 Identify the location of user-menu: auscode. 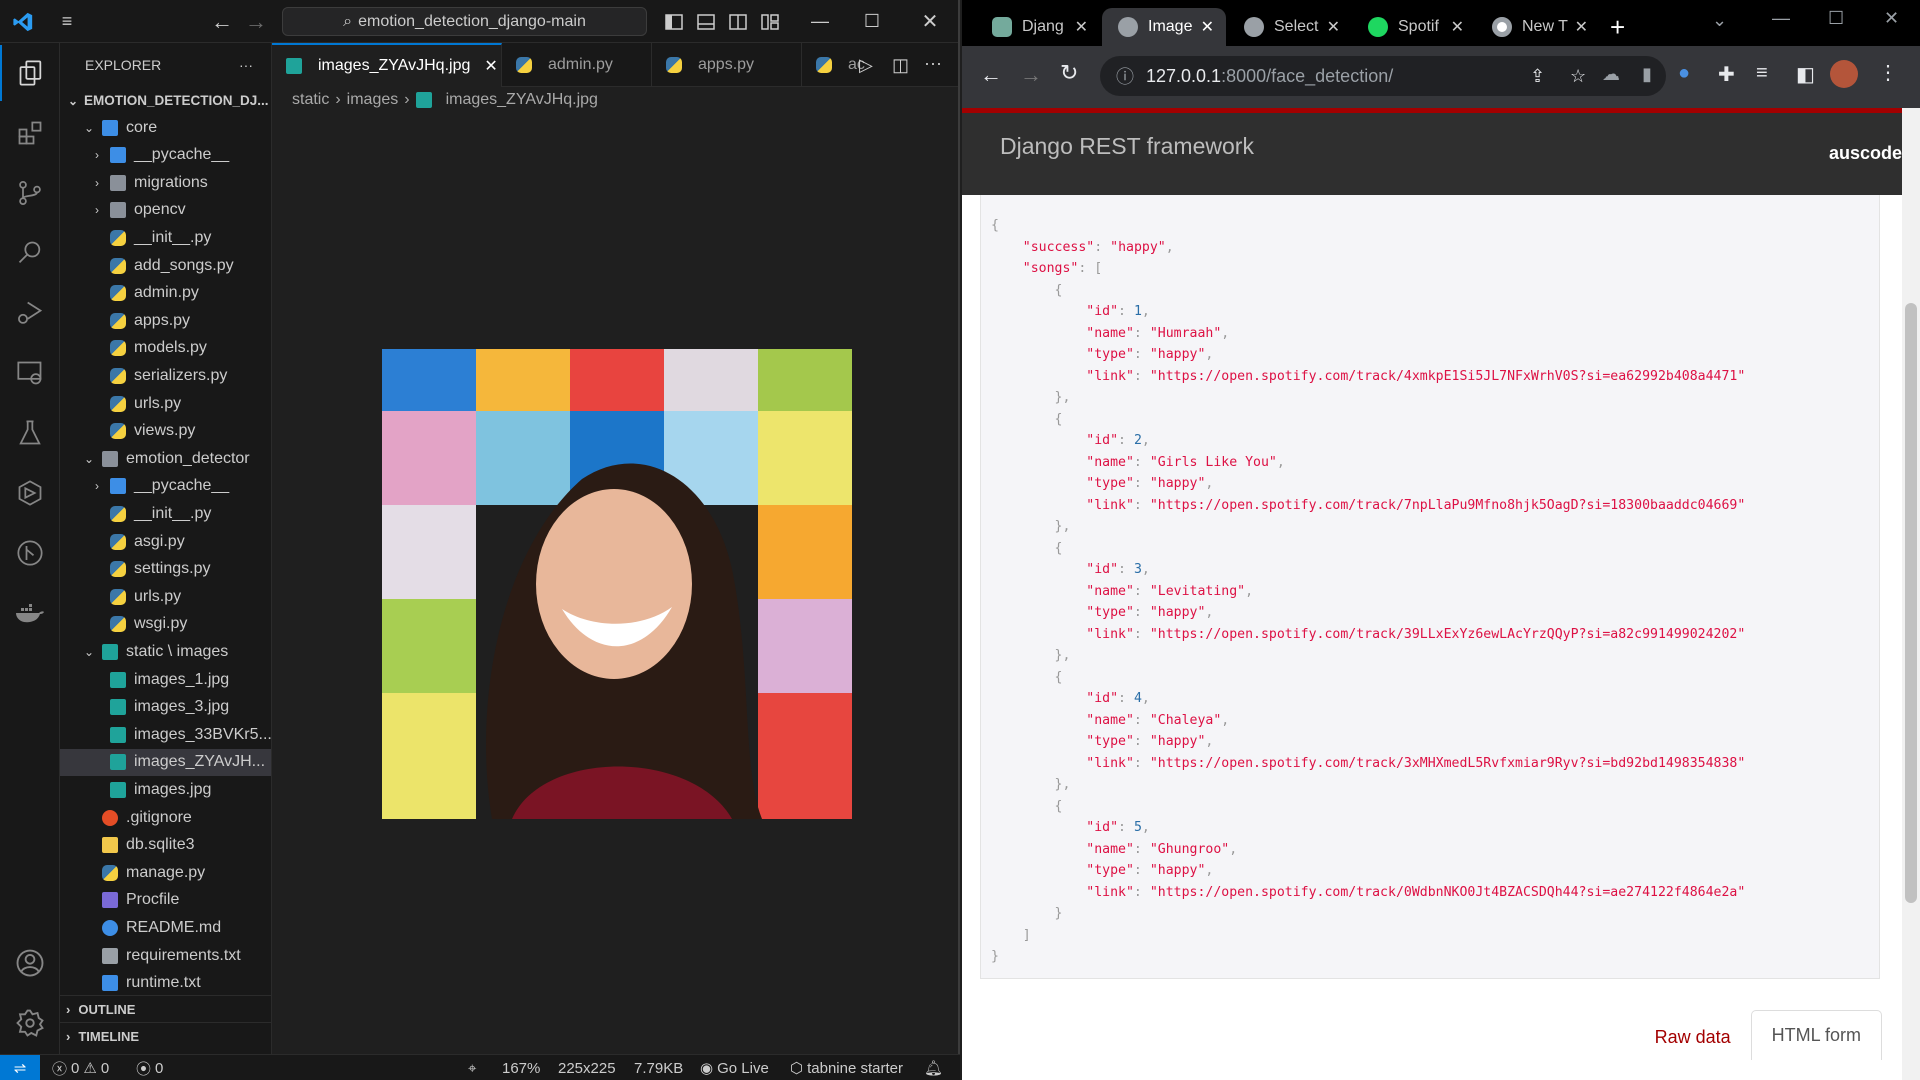
(1865, 153).